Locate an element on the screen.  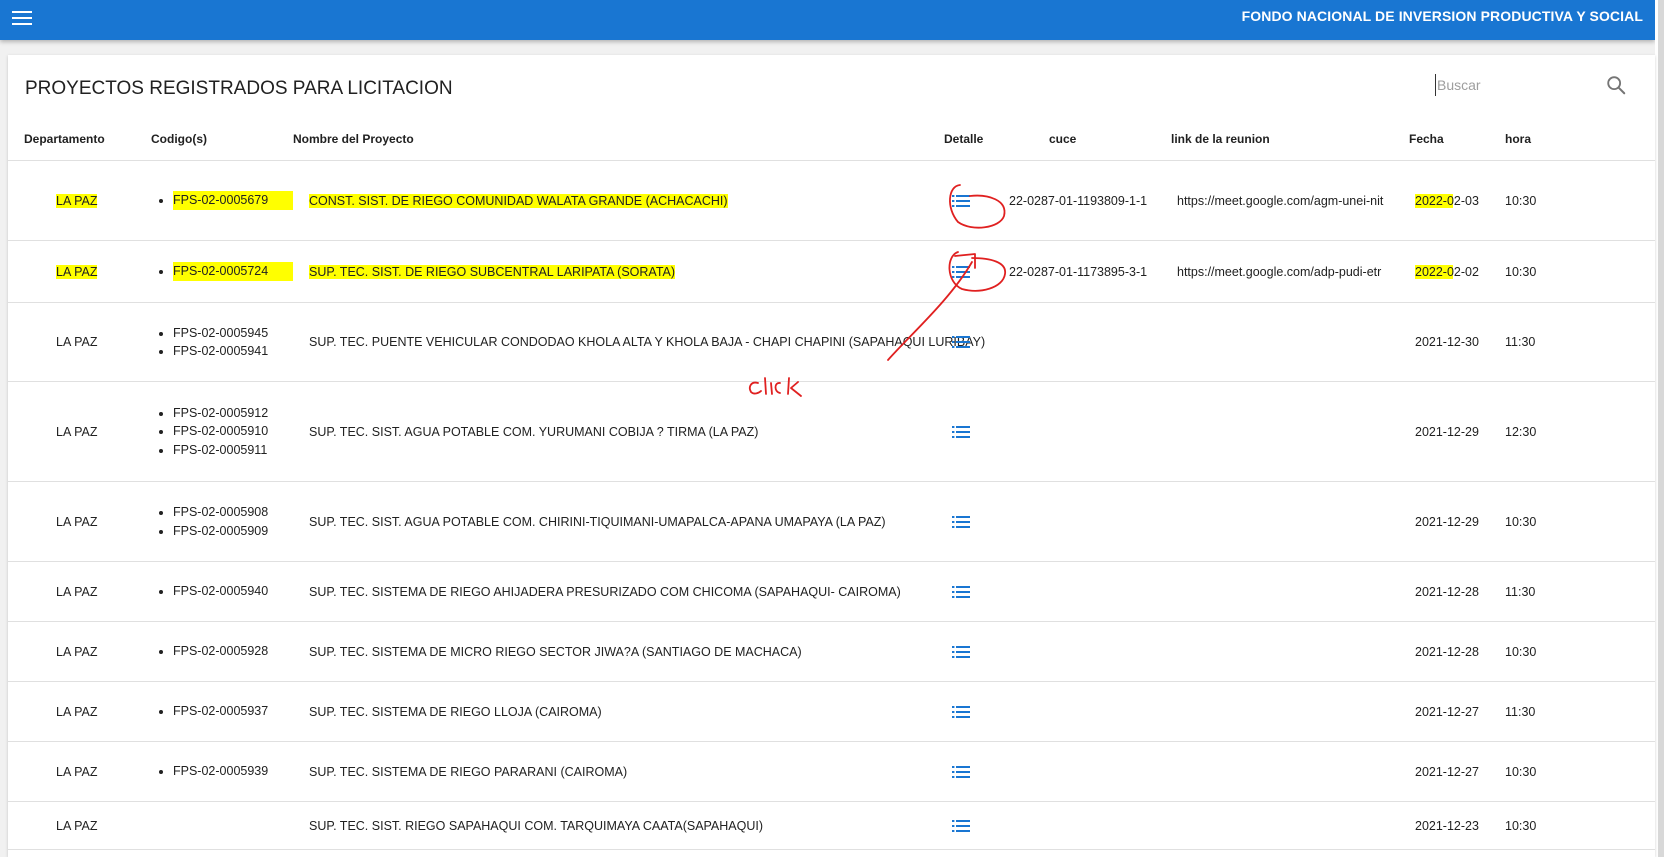
codigos-cell: FPS-02-0005937 is located at coordinates (214, 711).